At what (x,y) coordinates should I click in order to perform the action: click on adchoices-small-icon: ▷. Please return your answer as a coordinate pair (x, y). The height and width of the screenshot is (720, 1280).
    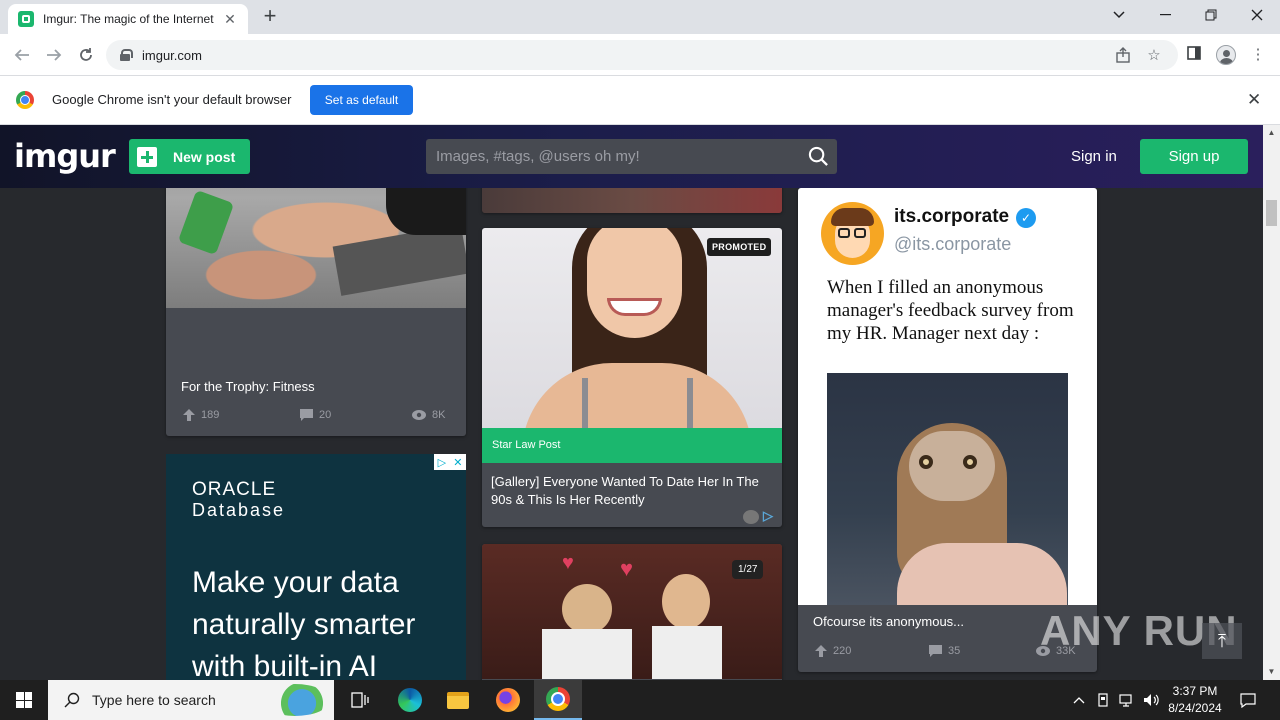
    Looking at the image, I should click on (768, 516).